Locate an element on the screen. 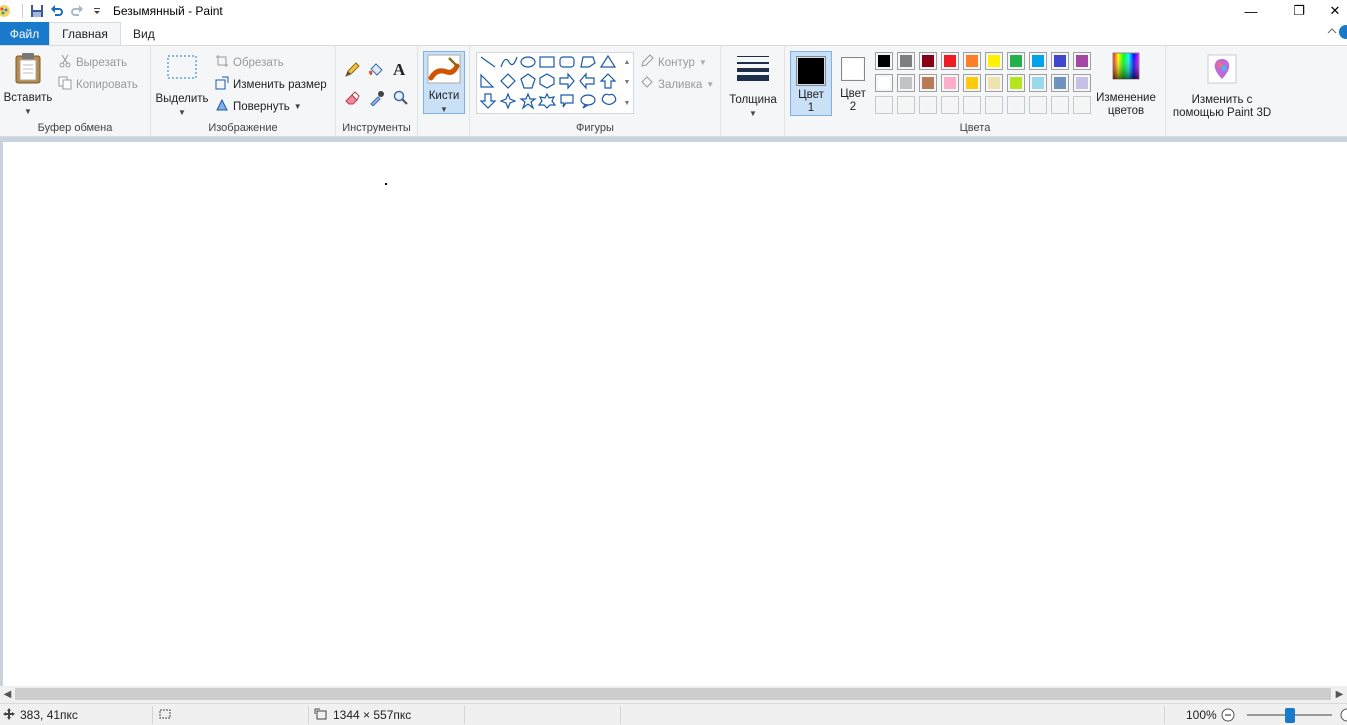  tab-view: Вид is located at coordinates (144, 33).